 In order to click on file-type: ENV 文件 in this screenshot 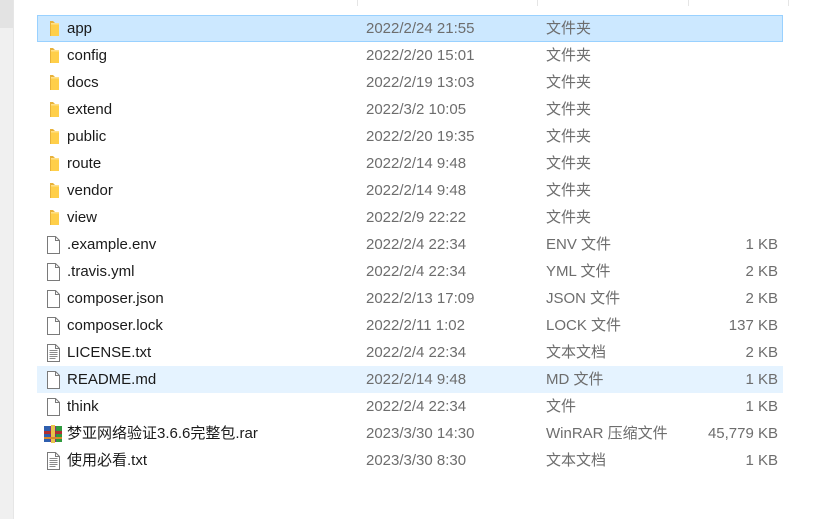, I will do `click(579, 244)`.